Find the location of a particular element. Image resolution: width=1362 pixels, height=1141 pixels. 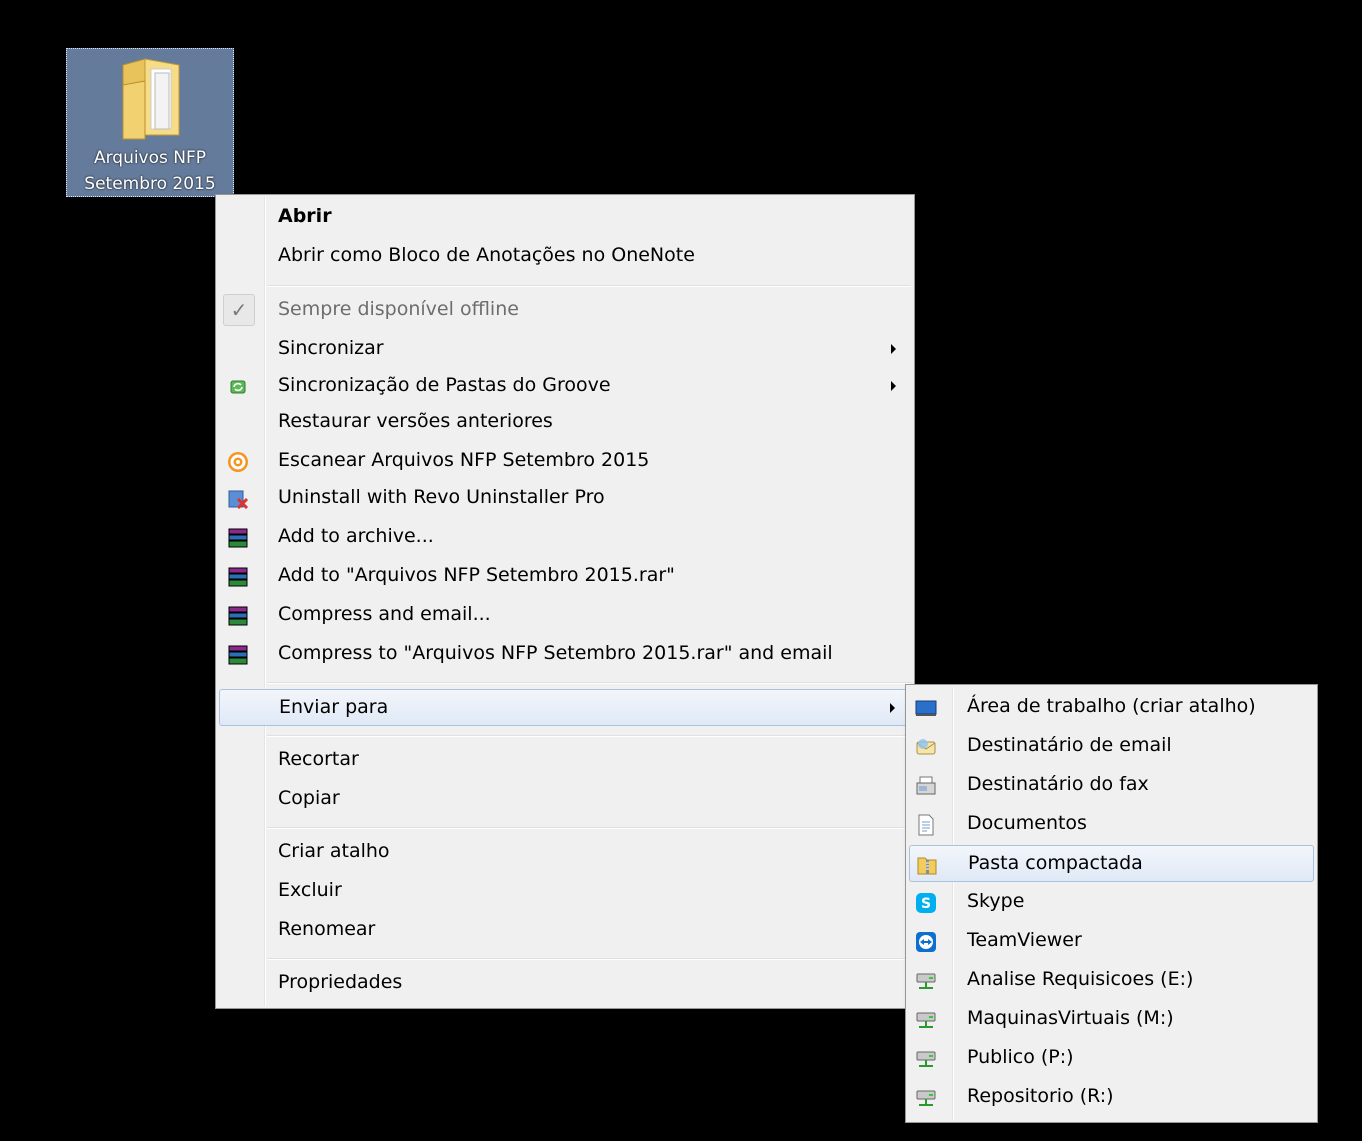

groove-sync-icon is located at coordinates (238, 387).